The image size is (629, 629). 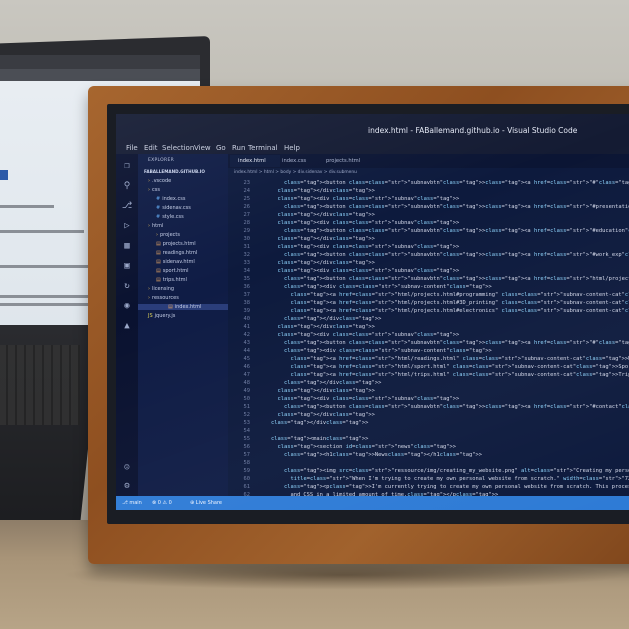 I want to click on menu-run: Run, so click(x=238, y=148).